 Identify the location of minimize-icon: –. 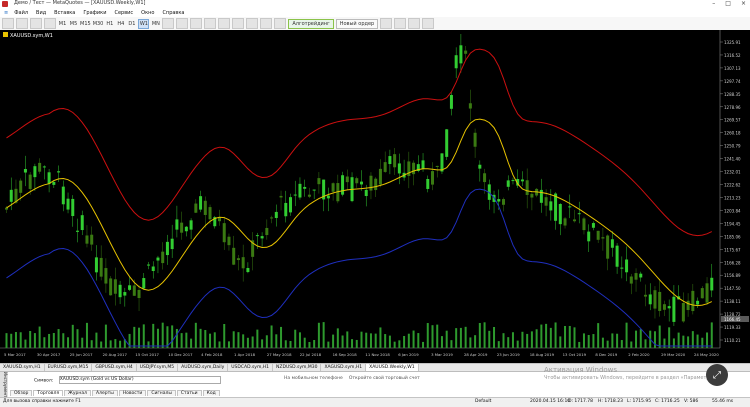
(713, 3).